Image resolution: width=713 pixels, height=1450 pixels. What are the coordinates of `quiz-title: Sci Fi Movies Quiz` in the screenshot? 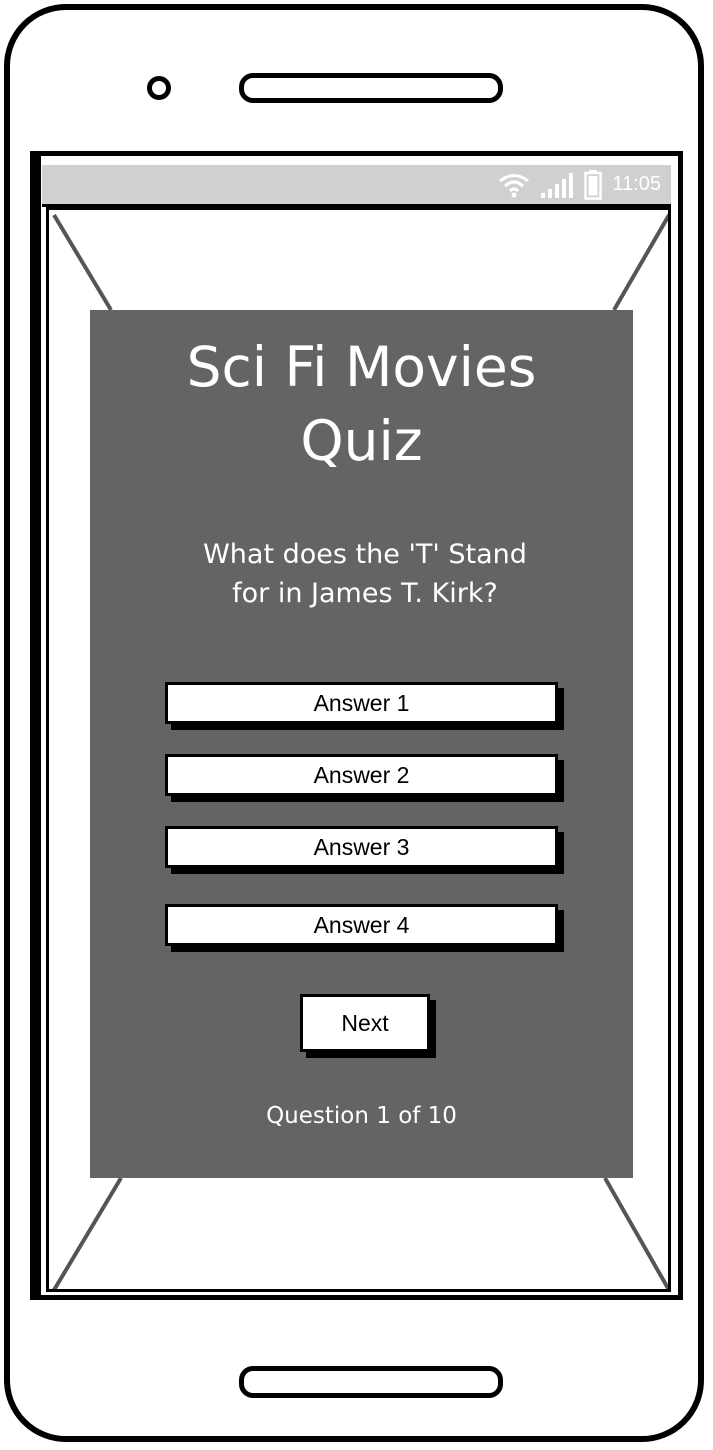 It's located at (361, 404).